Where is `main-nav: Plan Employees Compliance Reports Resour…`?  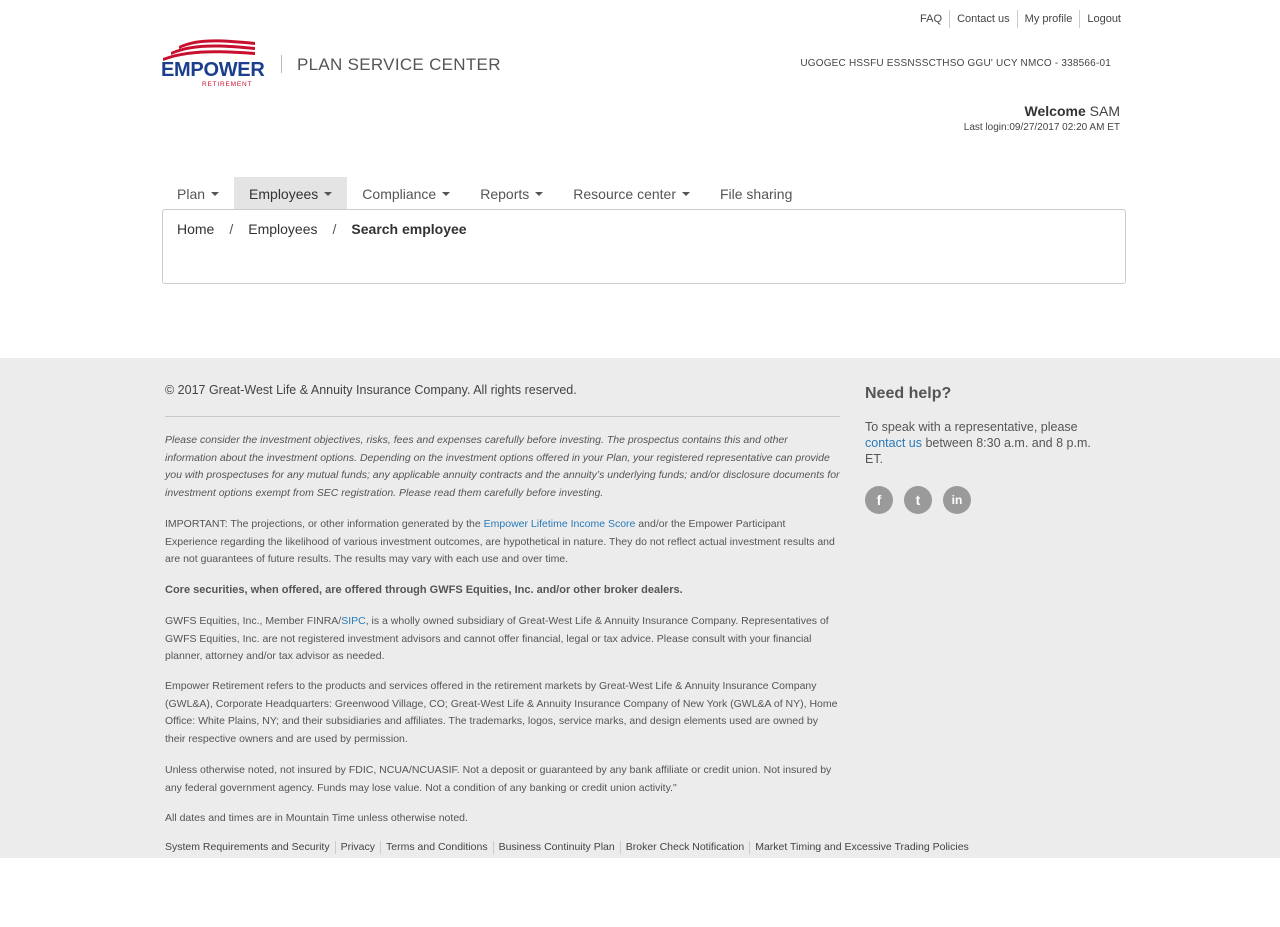 main-nav: Plan Employees Compliance Reports Resour… is located at coordinates (484, 193).